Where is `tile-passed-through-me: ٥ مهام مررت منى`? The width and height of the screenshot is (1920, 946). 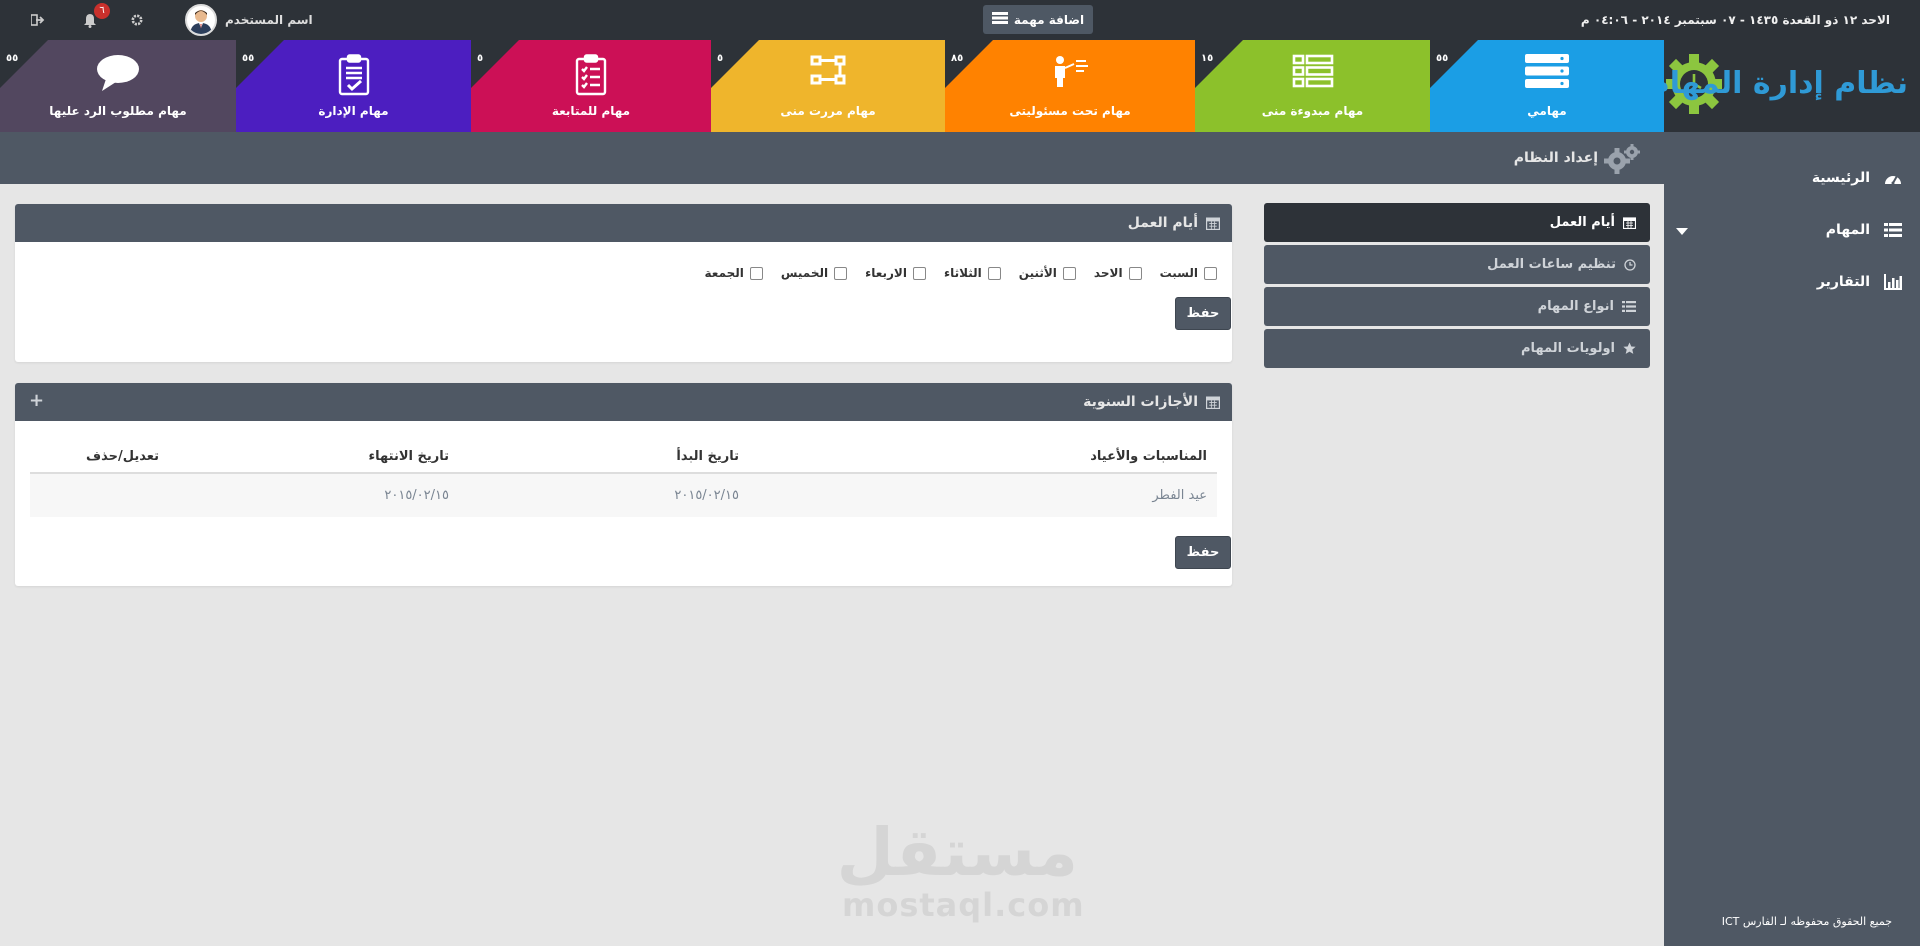
tile-passed-through-me: ٥ مهام مررت منى is located at coordinates (828, 86).